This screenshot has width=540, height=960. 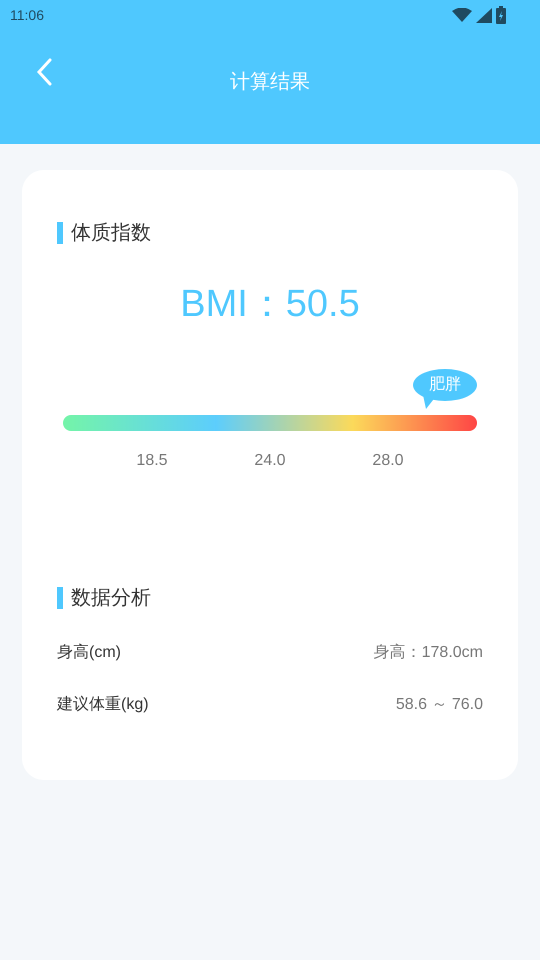 What do you see at coordinates (89, 652) in the screenshot?
I see `row-label: 身高(cm)` at bounding box center [89, 652].